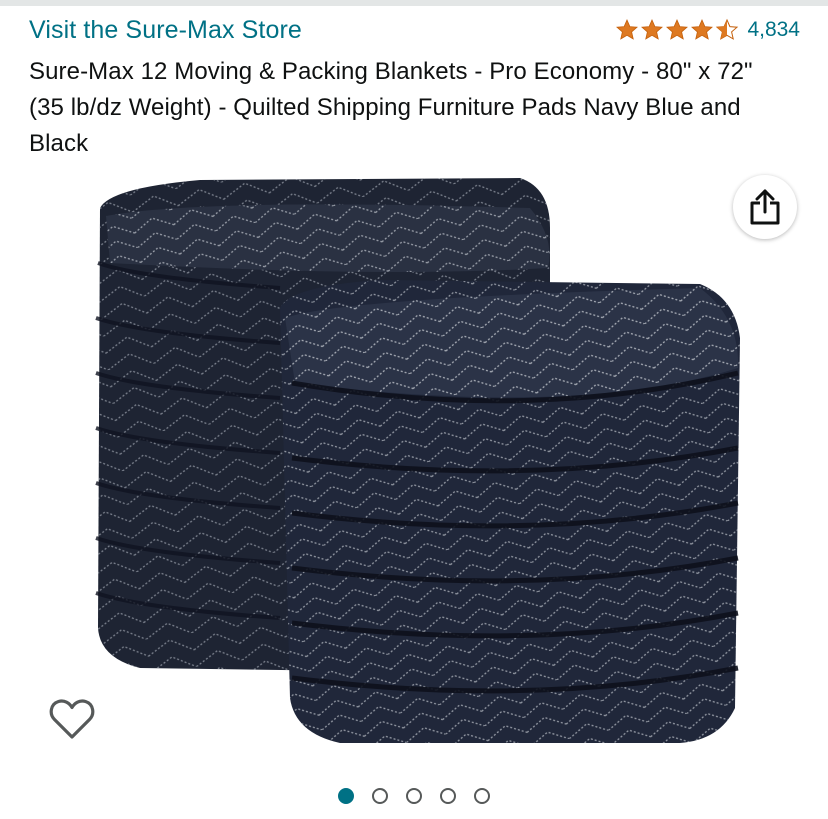  What do you see at coordinates (773, 30) in the screenshot?
I see `rating-count: 4,834` at bounding box center [773, 30].